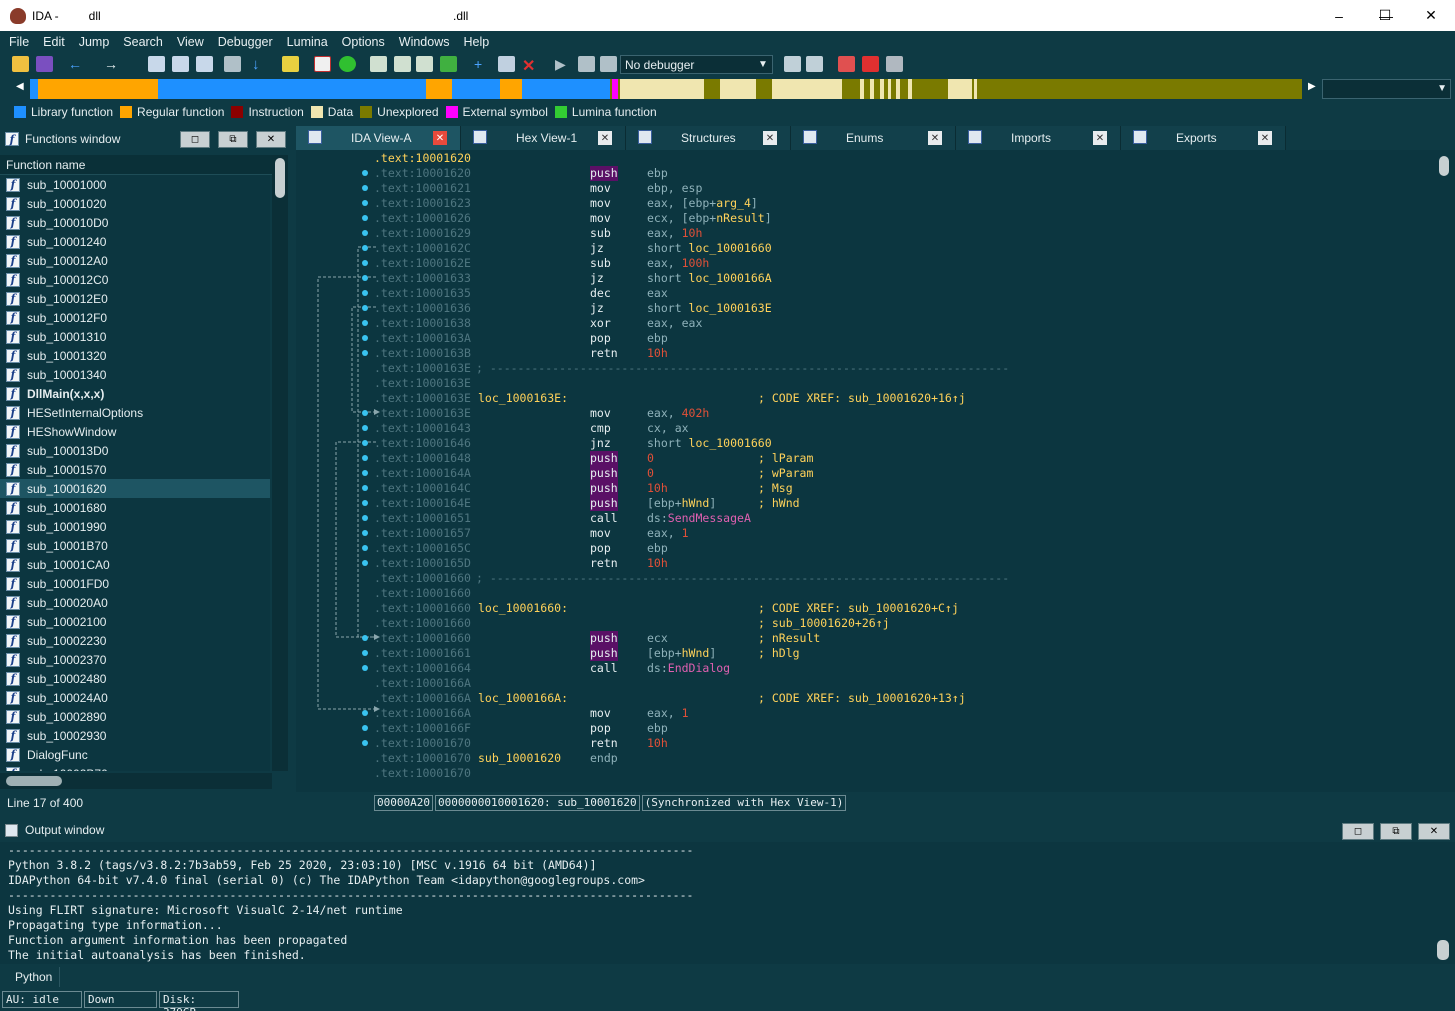  I want to click on function-list-item: f sub_10001990, so click(135, 526).